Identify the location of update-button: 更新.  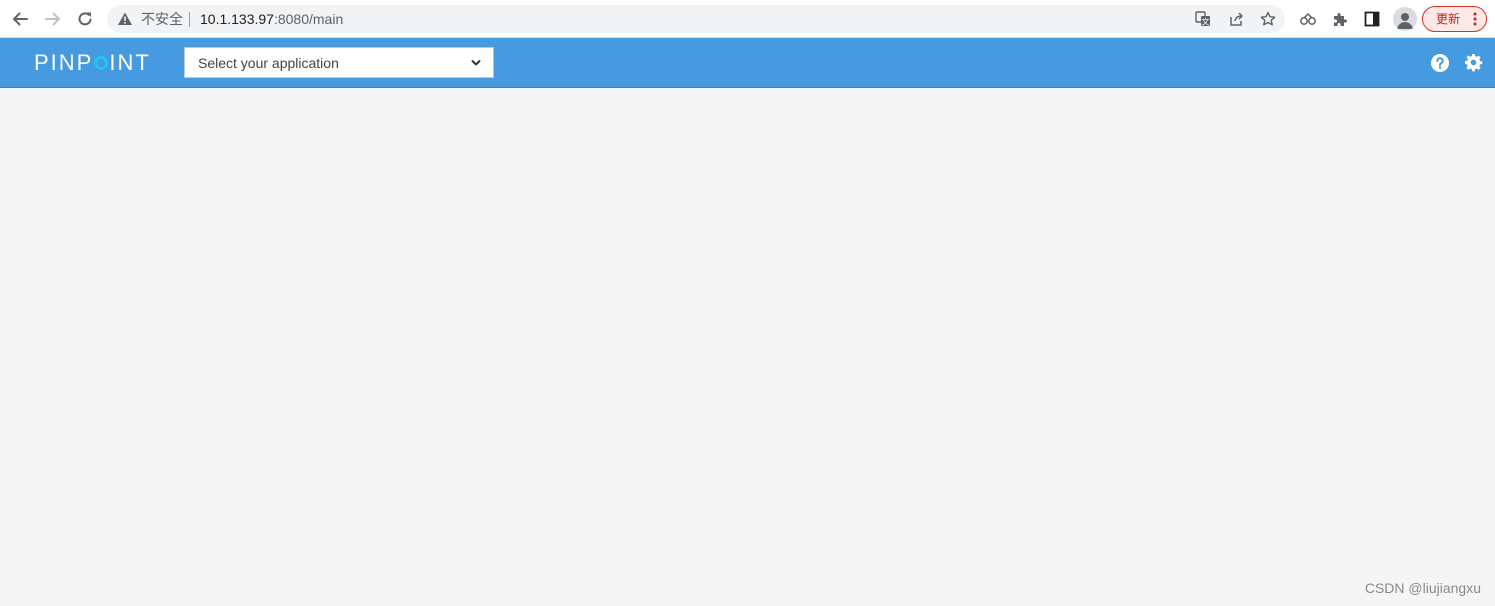
(1454, 19).